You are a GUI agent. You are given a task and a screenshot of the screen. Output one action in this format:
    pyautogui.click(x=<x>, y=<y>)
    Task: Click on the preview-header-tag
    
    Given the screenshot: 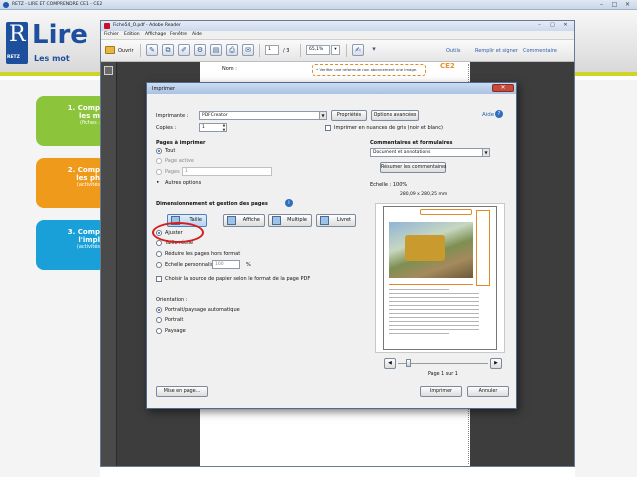 What is the action you would take?
    pyautogui.click(x=446, y=212)
    